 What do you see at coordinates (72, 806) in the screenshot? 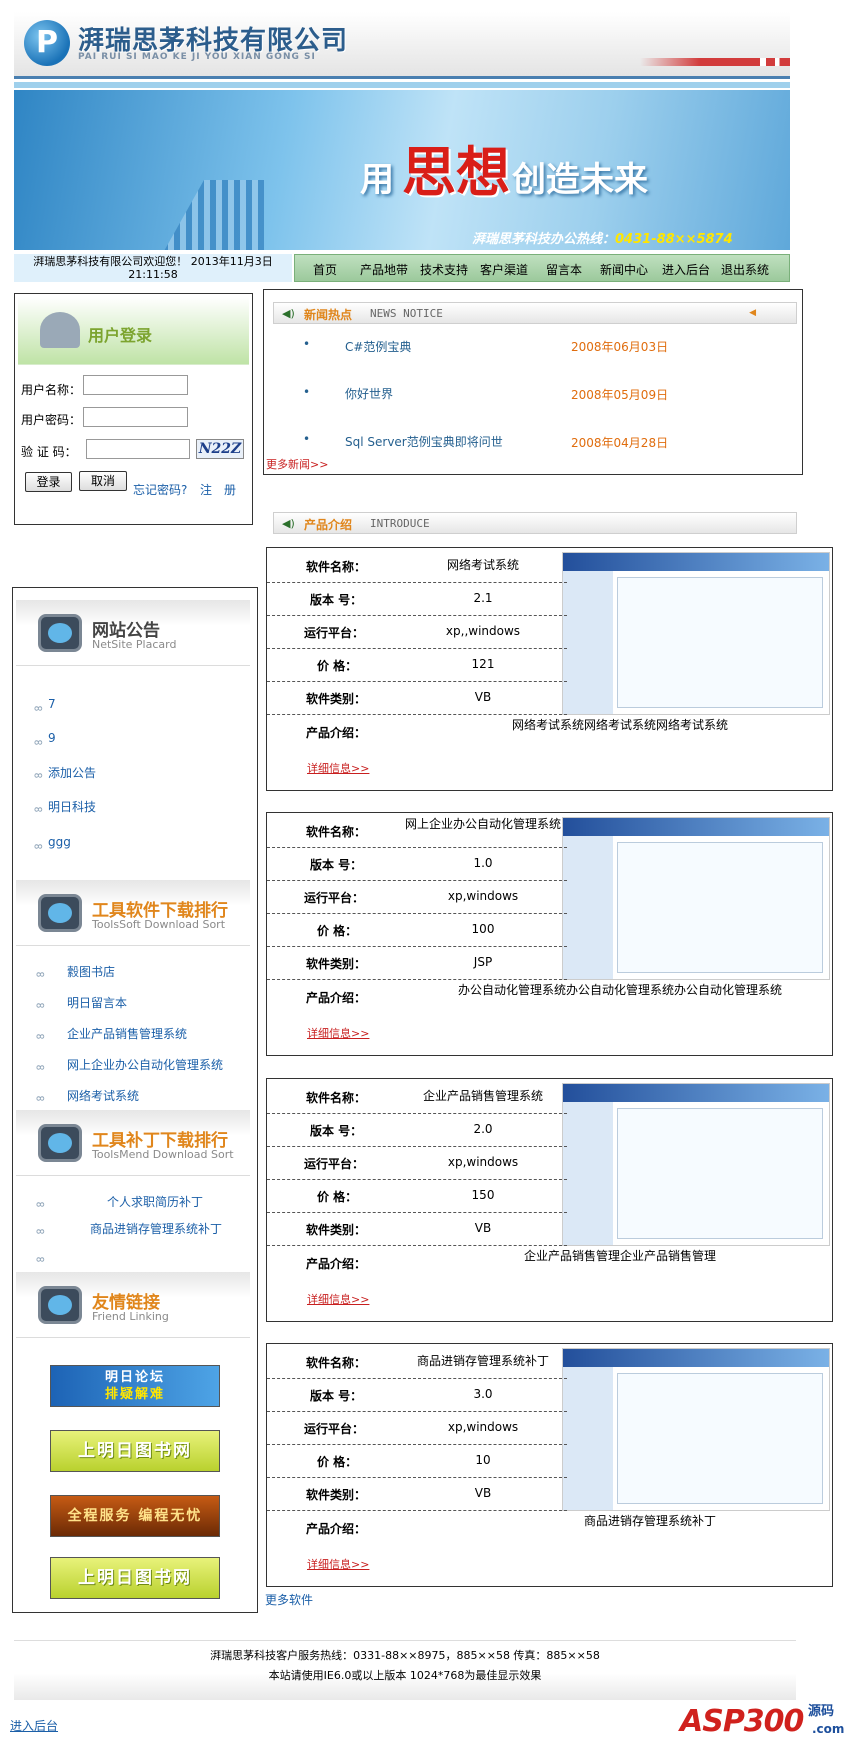
I see `placard-item: 明日科技` at bounding box center [72, 806].